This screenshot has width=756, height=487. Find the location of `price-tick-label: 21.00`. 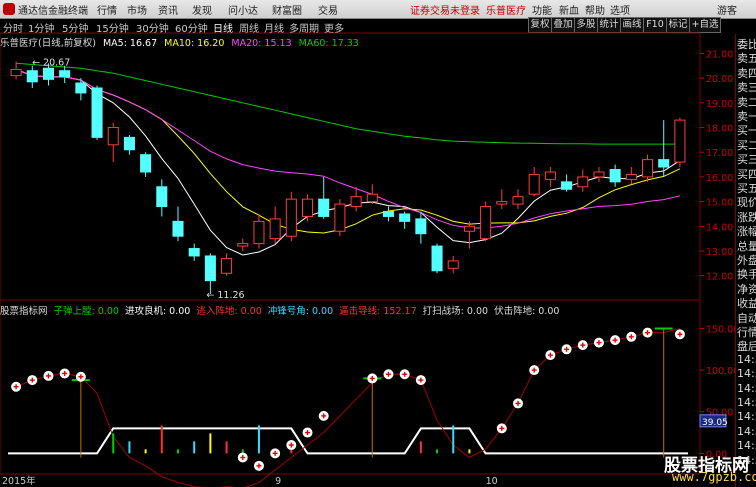

price-tick-label: 21.00 is located at coordinates (719, 54).